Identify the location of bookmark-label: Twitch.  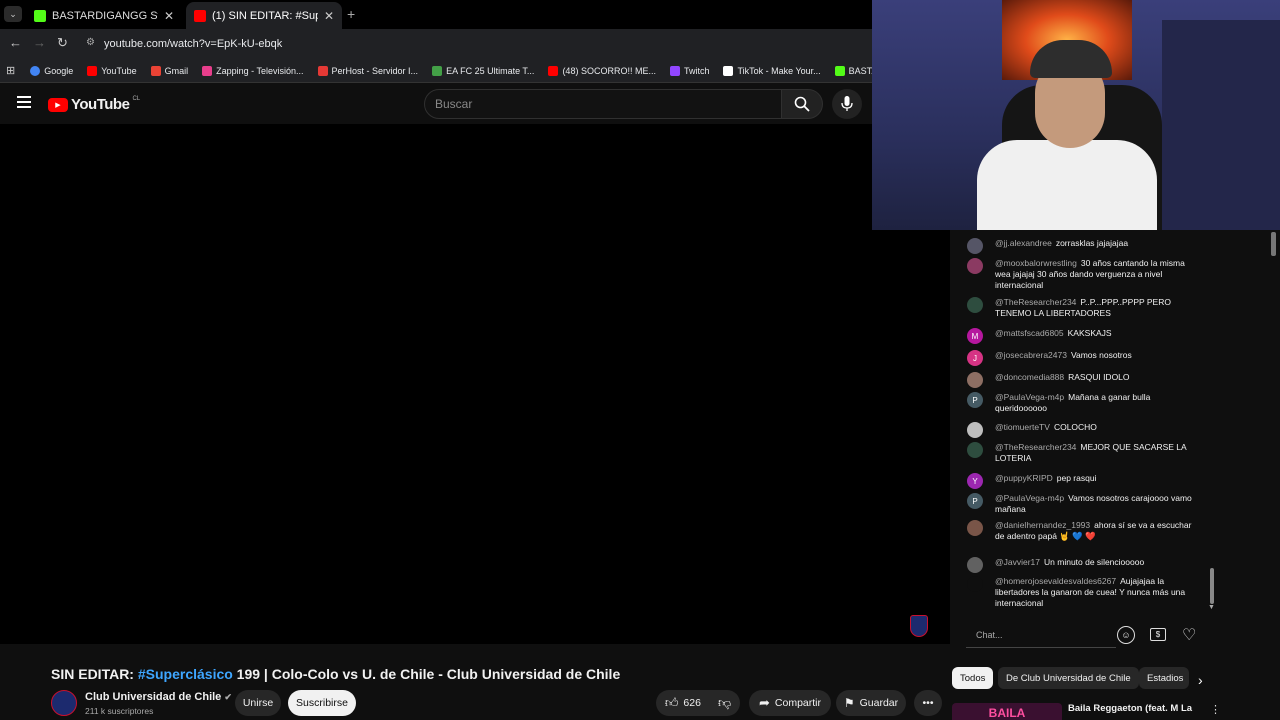
(696, 70).